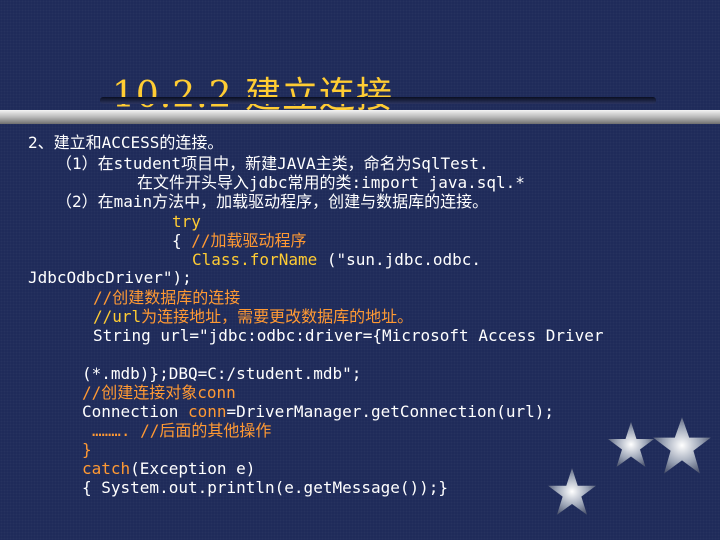  I want to click on code-getconnection: =DriverManager.getConnection(url);, so click(390, 411).